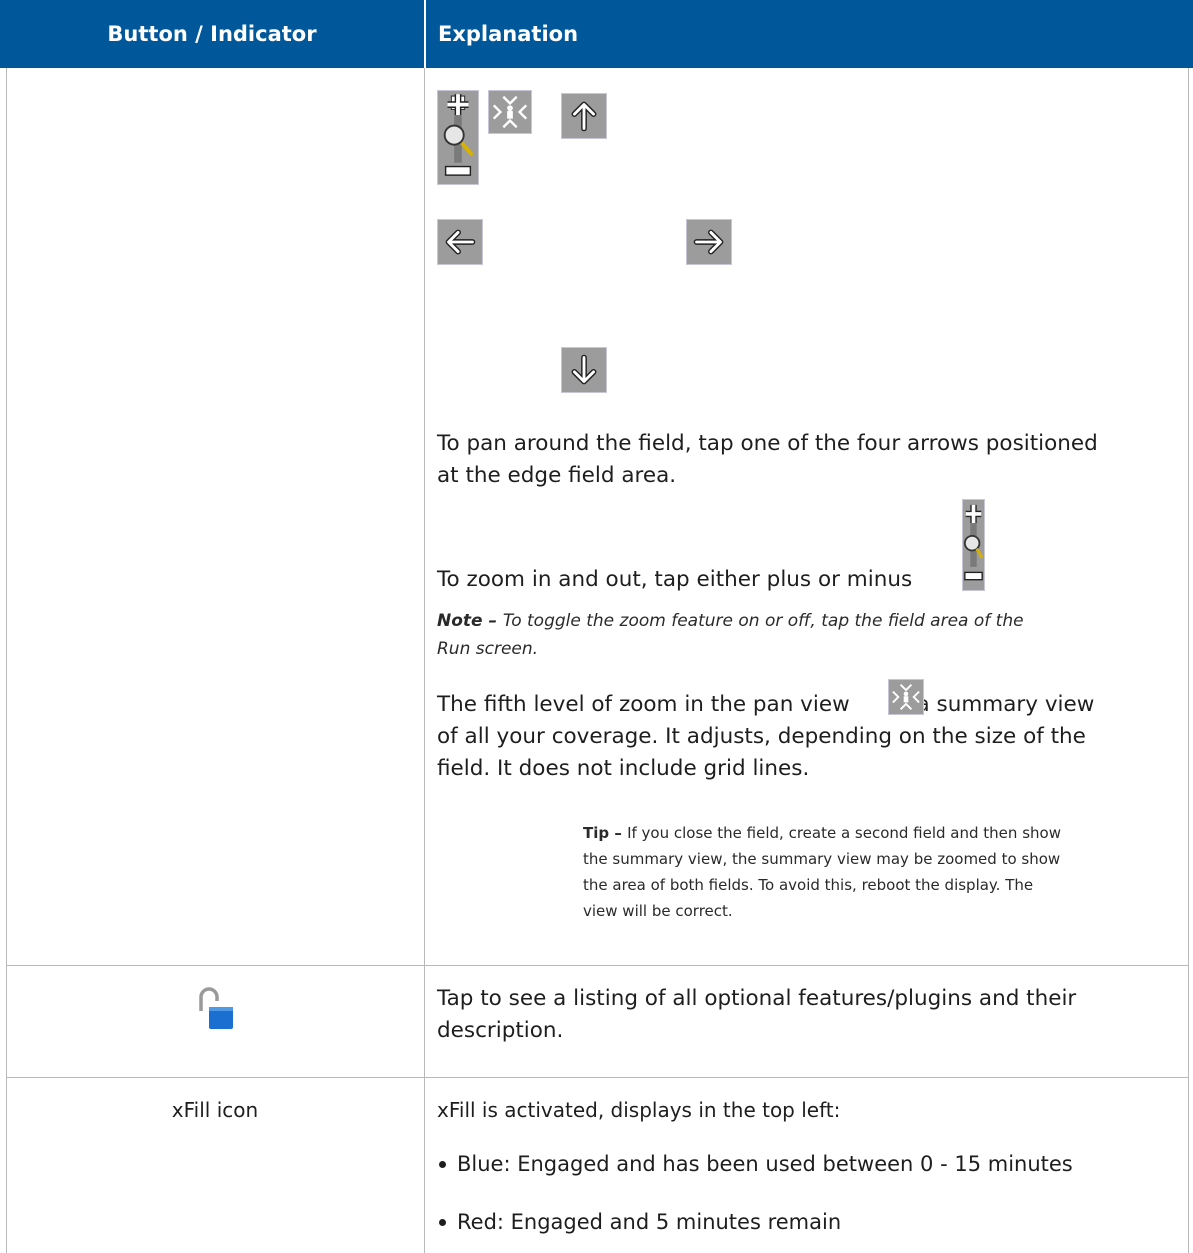 Image resolution: width=1193 pixels, height=1253 pixels. What do you see at coordinates (658, 911) in the screenshot?
I see `tip-line-4: view will be correct.` at bounding box center [658, 911].